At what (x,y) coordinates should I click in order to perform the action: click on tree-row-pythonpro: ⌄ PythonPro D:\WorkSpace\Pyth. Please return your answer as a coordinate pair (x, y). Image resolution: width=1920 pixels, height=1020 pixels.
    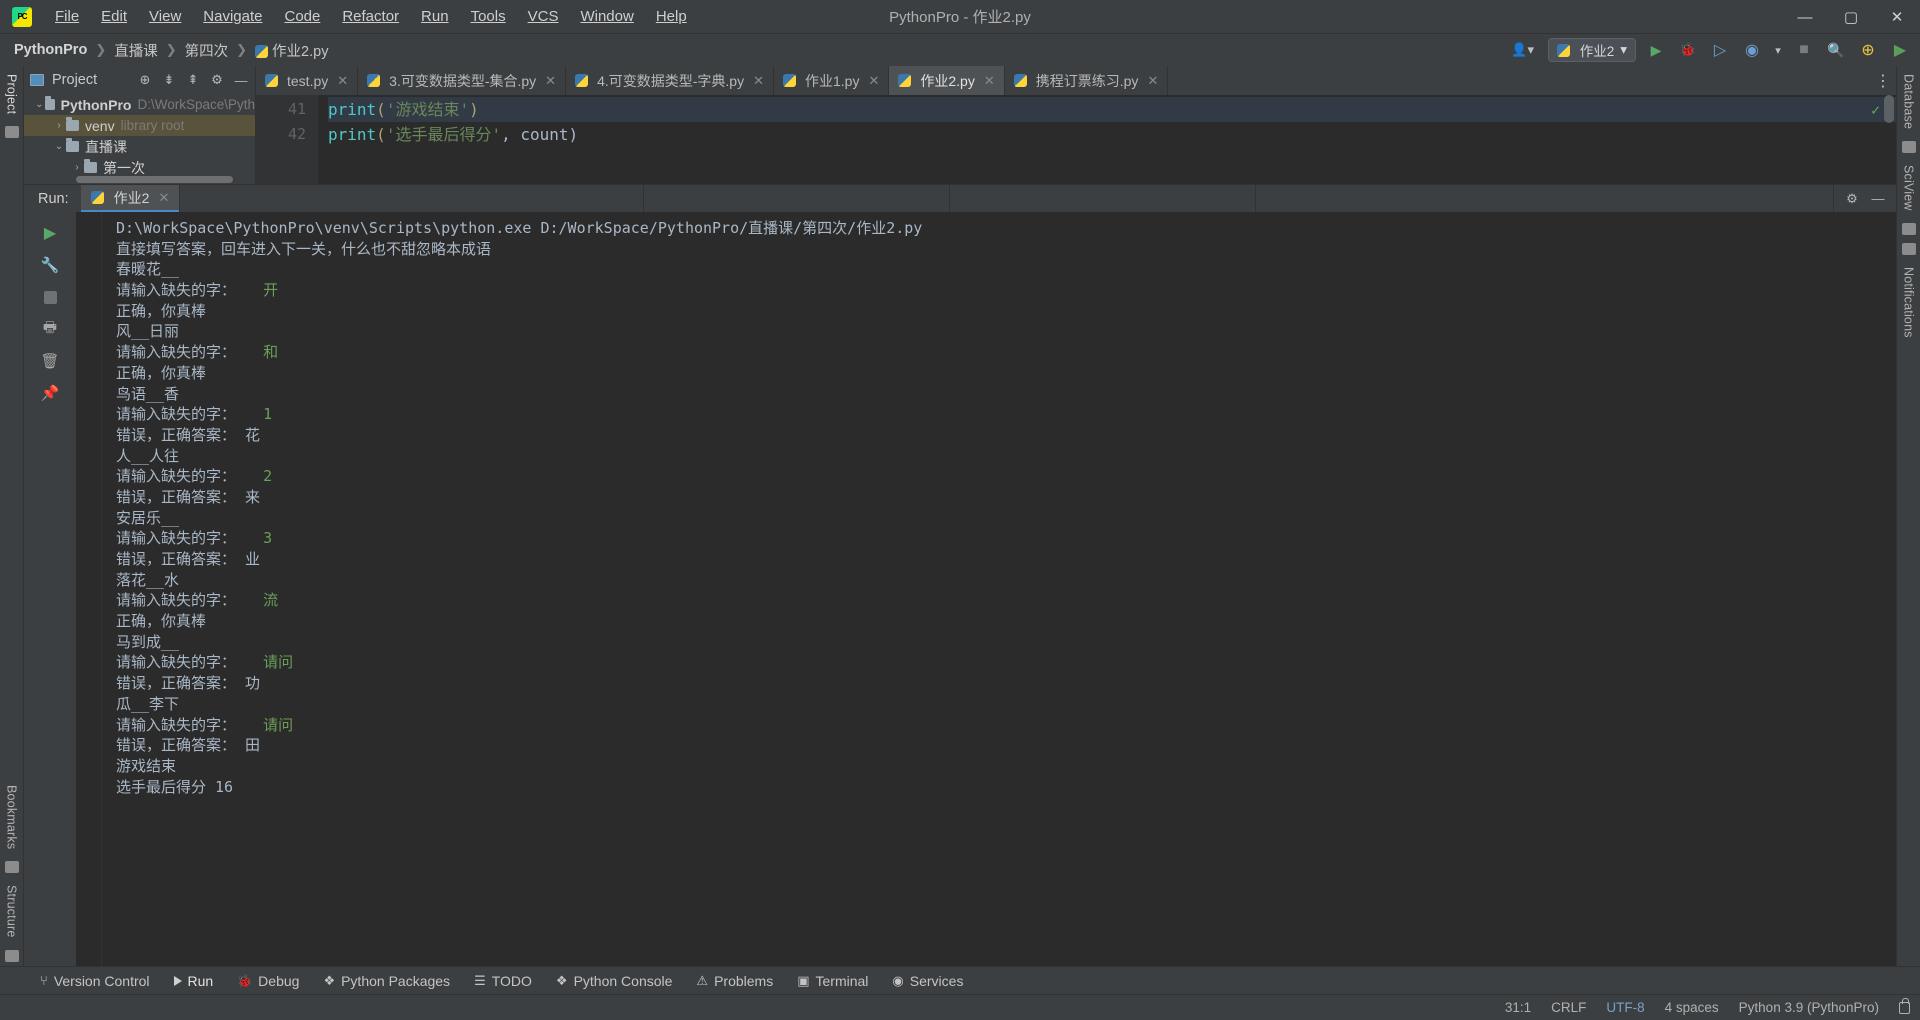
    Looking at the image, I should click on (139, 104).